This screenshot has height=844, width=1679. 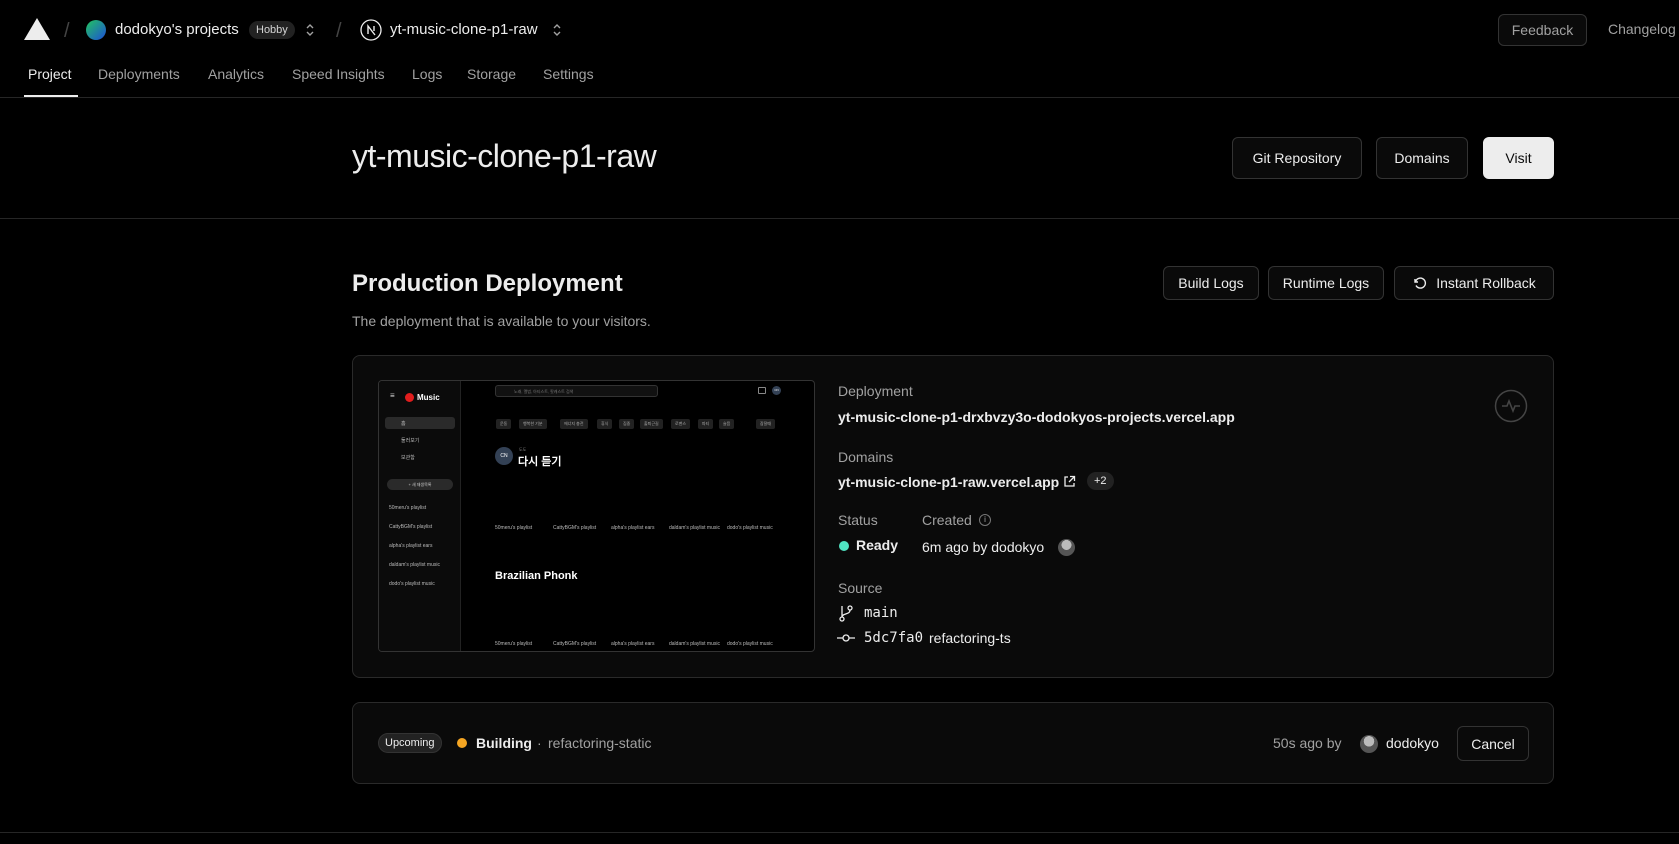 I want to click on nextjs-icon, so click(x=371, y=30).